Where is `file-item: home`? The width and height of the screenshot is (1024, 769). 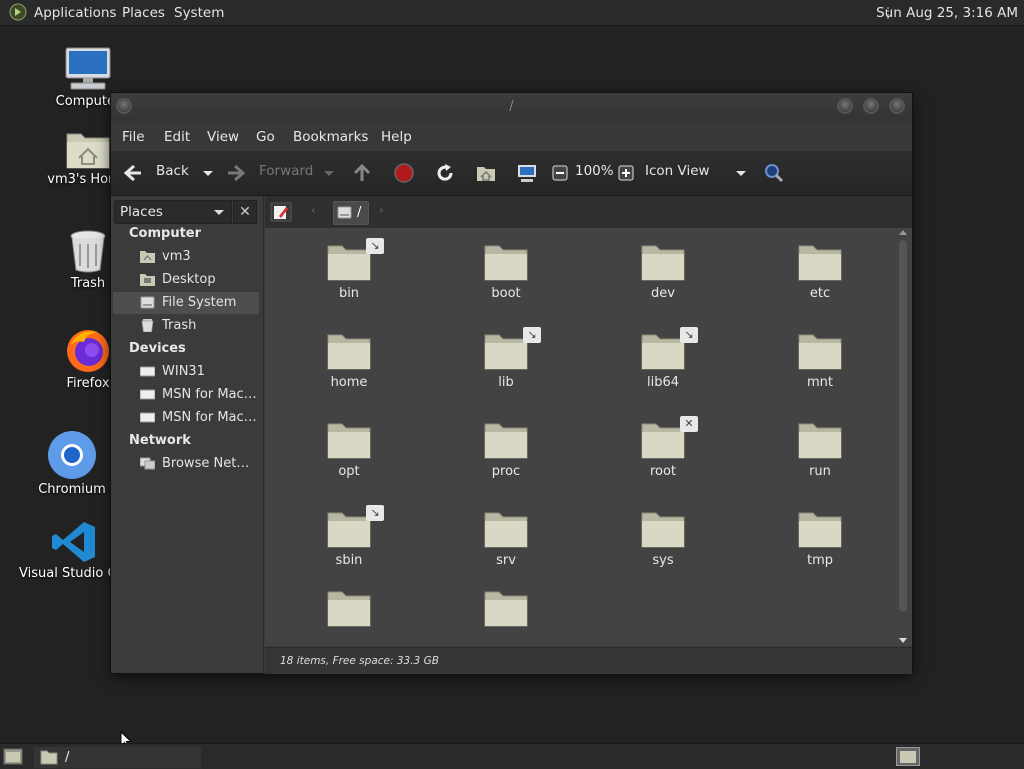 file-item: home is located at coordinates (349, 359).